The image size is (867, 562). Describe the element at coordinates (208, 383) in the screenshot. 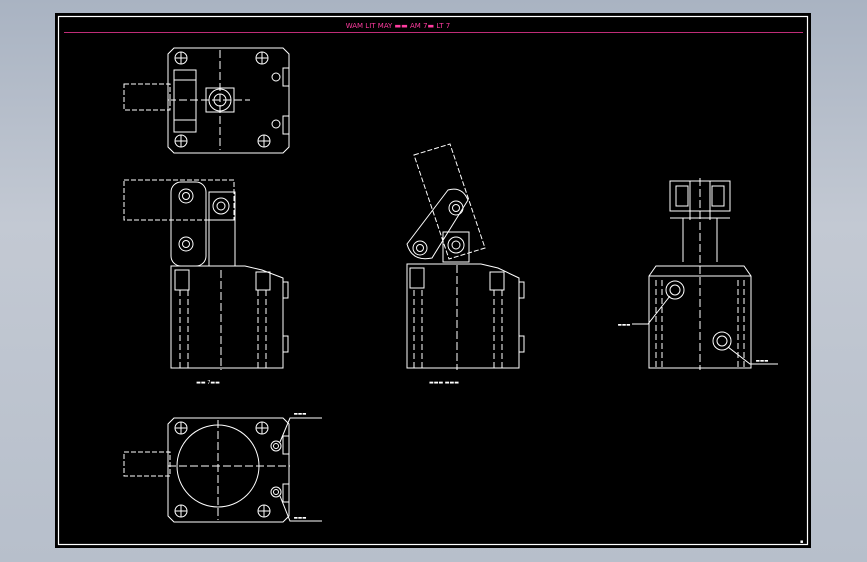

I see `view-label-front: ▬▬ 7▬▬` at that location.